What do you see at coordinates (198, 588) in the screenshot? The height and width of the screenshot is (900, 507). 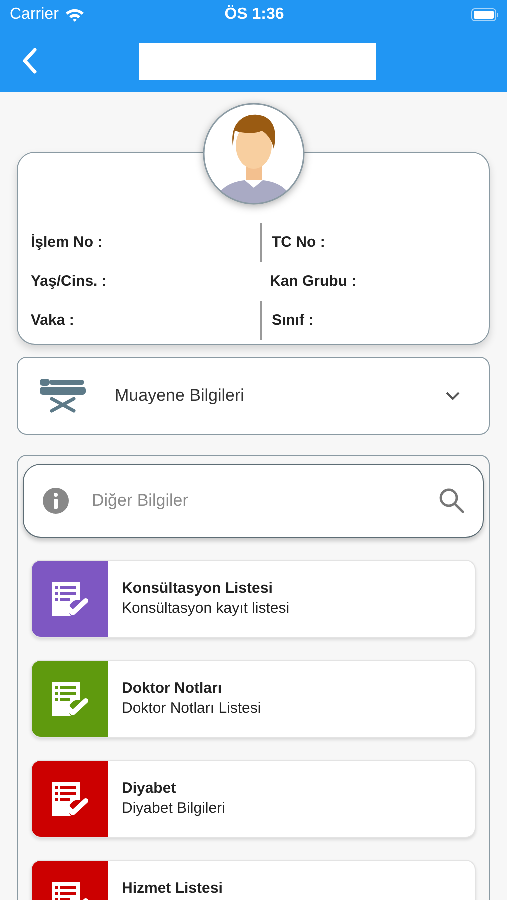 I see `item-title: Konsültasyon Listesi` at bounding box center [198, 588].